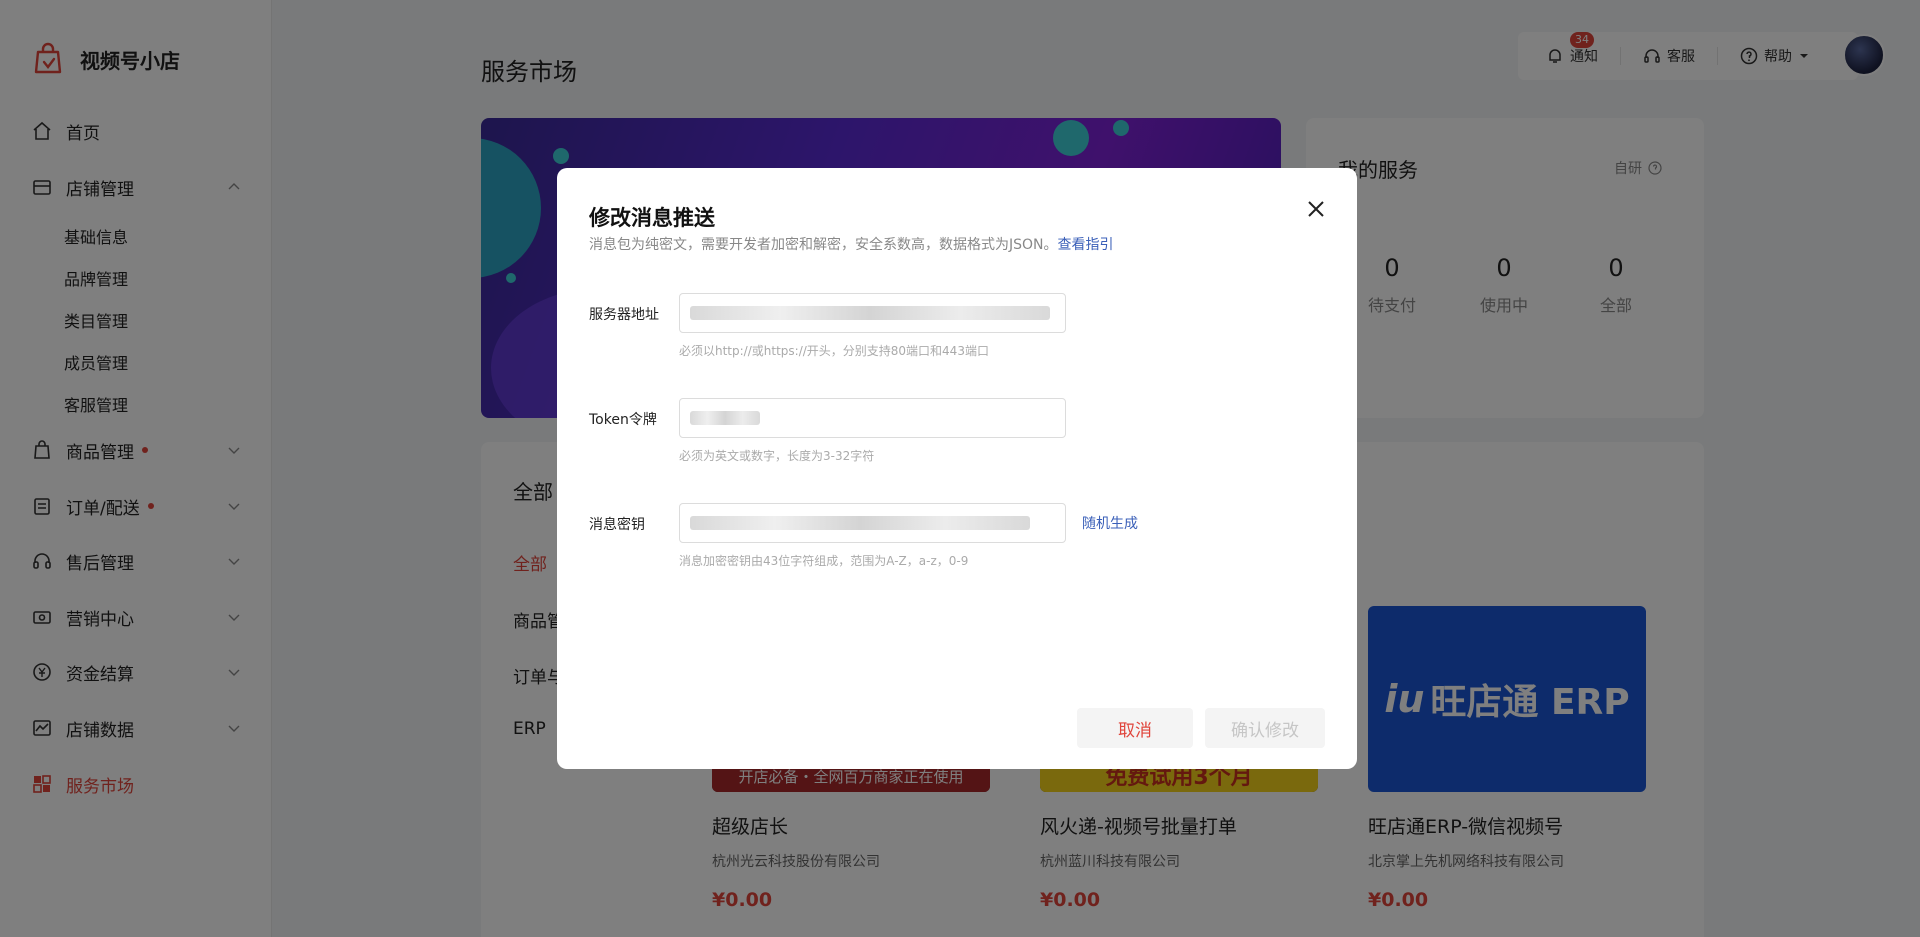 The image size is (1920, 937). Describe the element at coordinates (617, 525) in the screenshot. I see `message-key-label: 消息密钥` at that location.